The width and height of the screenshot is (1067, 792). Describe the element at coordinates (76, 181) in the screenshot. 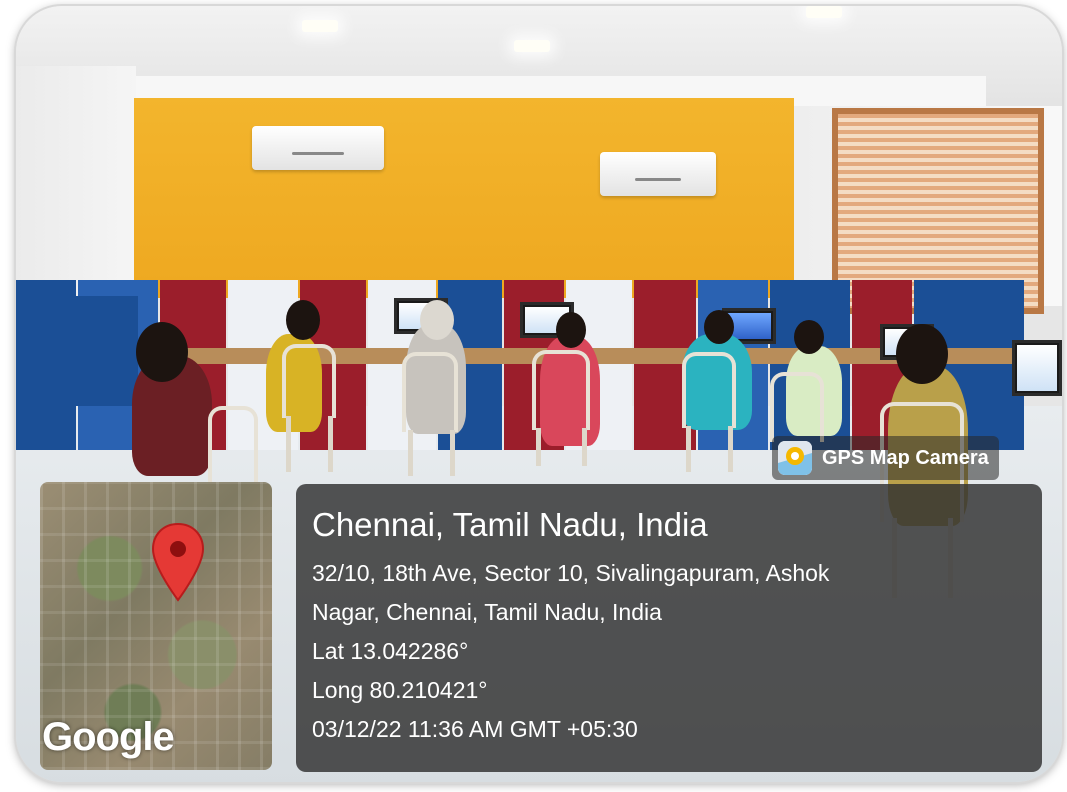

I see `left-wall` at that location.